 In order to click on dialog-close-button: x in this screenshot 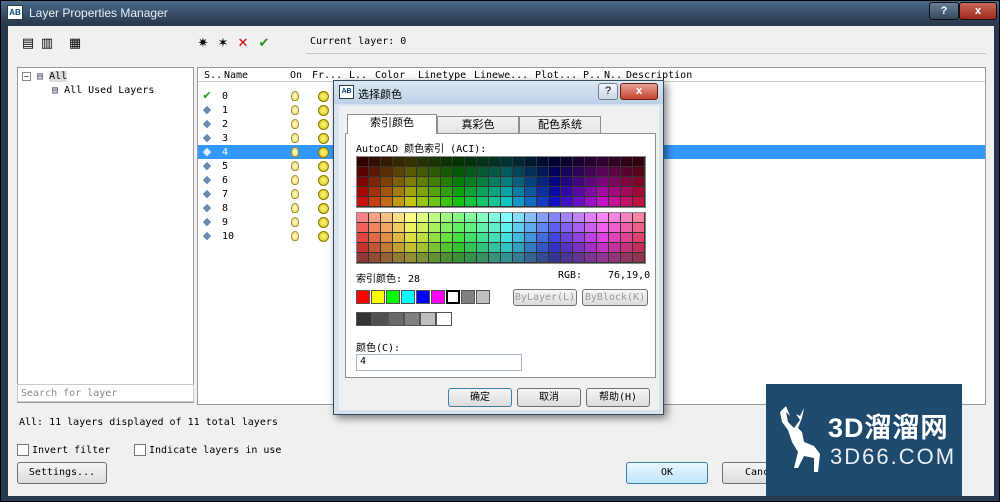, I will do `click(639, 91)`.